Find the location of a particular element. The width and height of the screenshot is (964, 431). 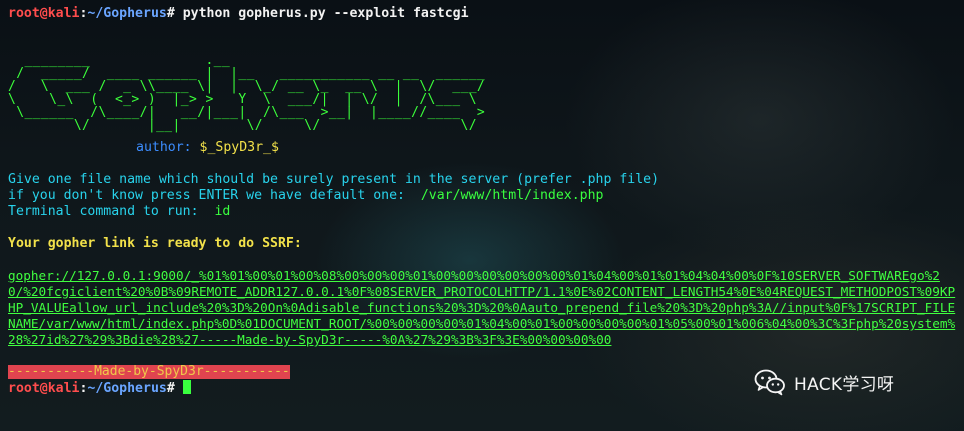

prompt-command: python gopherus.py --exploit fastcgi is located at coordinates (321, 13).